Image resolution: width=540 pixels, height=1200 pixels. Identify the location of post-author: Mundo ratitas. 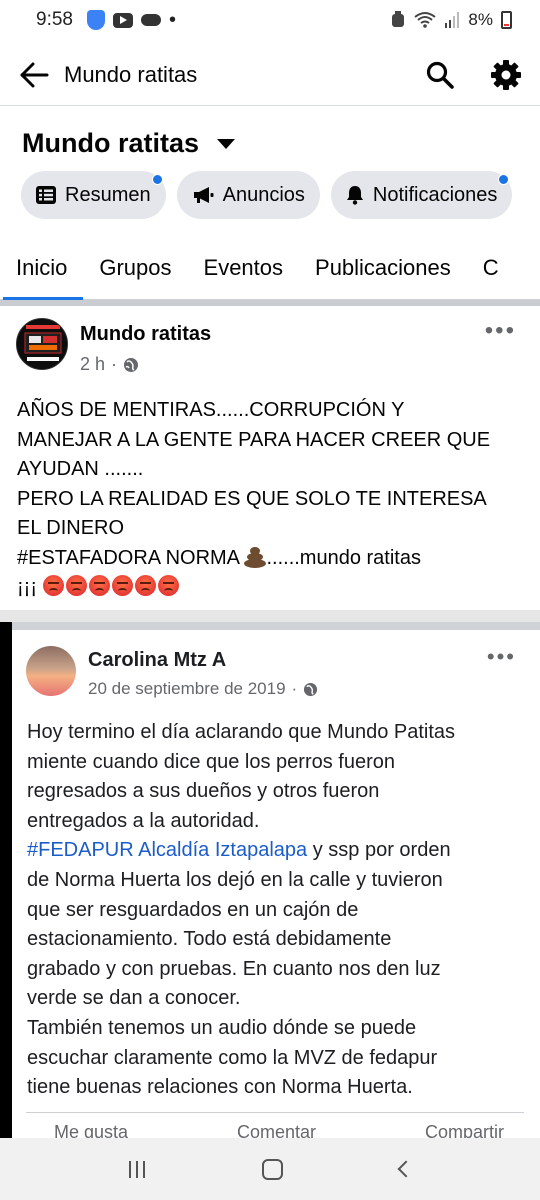
(145, 334).